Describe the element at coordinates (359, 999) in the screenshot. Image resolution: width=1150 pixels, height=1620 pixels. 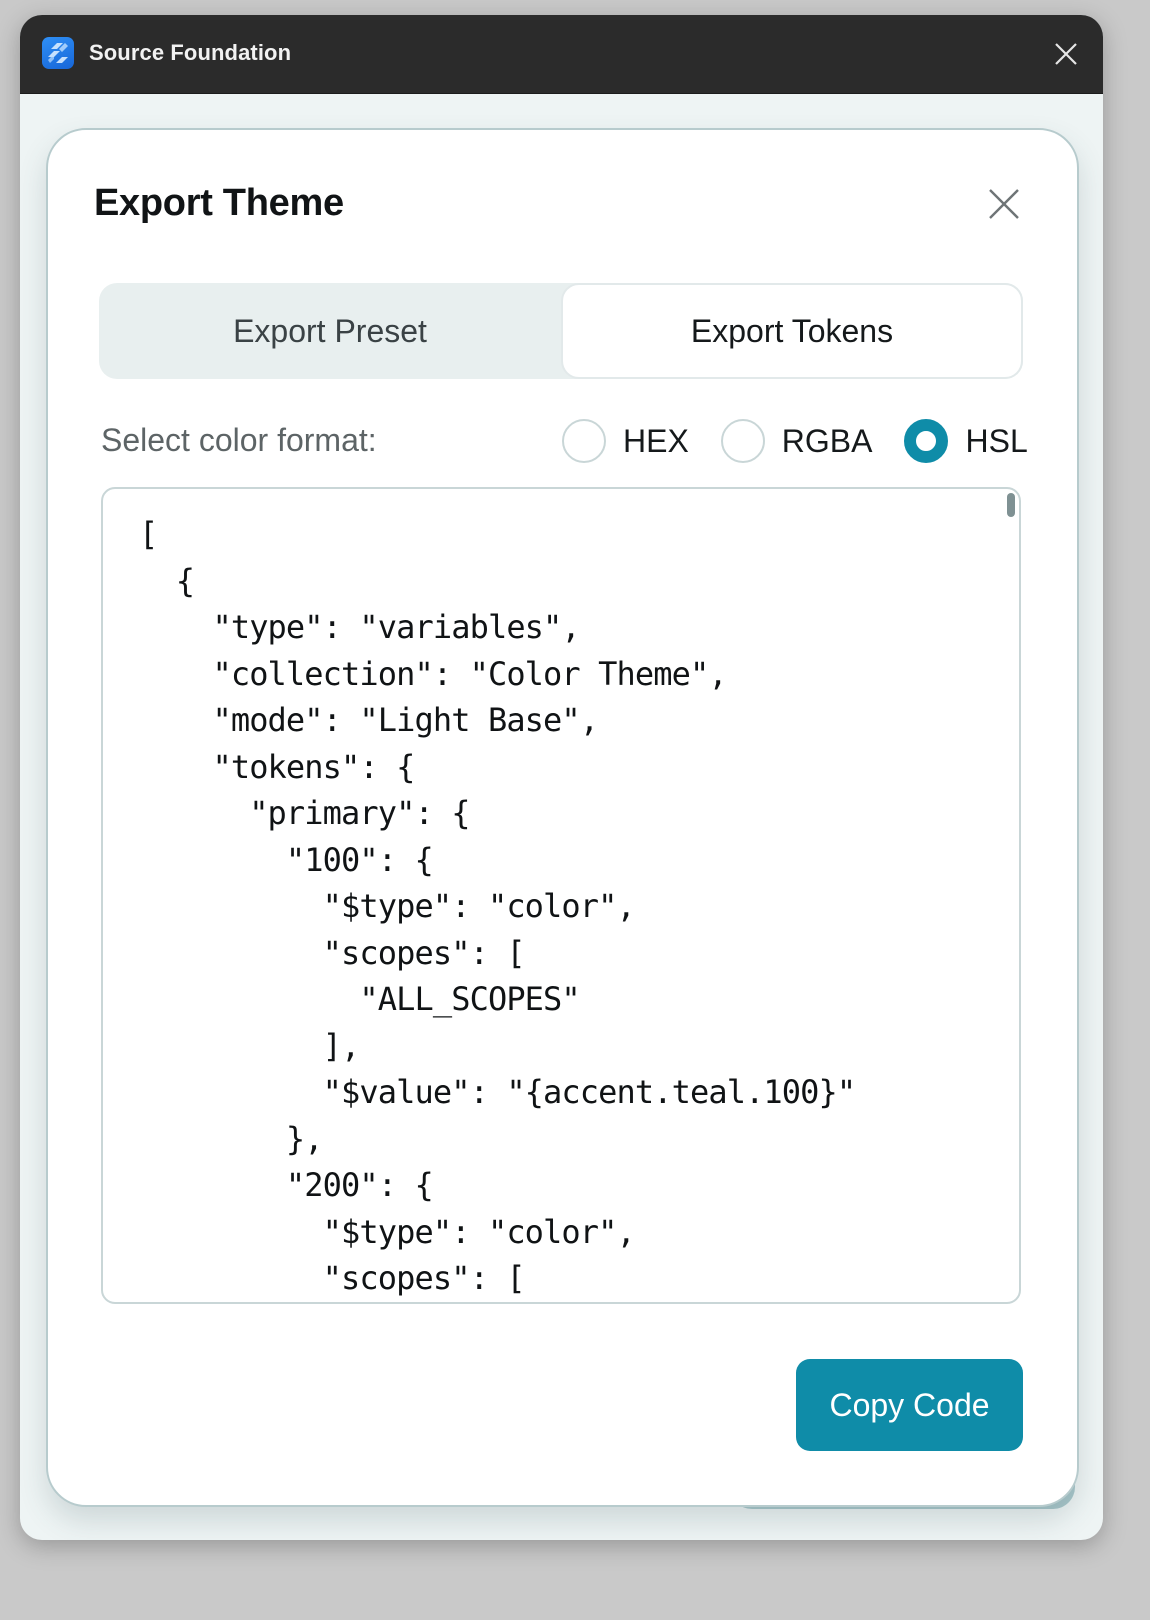
I see `code-line: "ALL_SCOPES"` at that location.